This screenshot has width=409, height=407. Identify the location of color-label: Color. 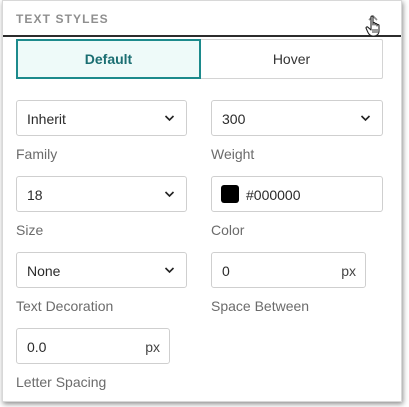
(228, 230).